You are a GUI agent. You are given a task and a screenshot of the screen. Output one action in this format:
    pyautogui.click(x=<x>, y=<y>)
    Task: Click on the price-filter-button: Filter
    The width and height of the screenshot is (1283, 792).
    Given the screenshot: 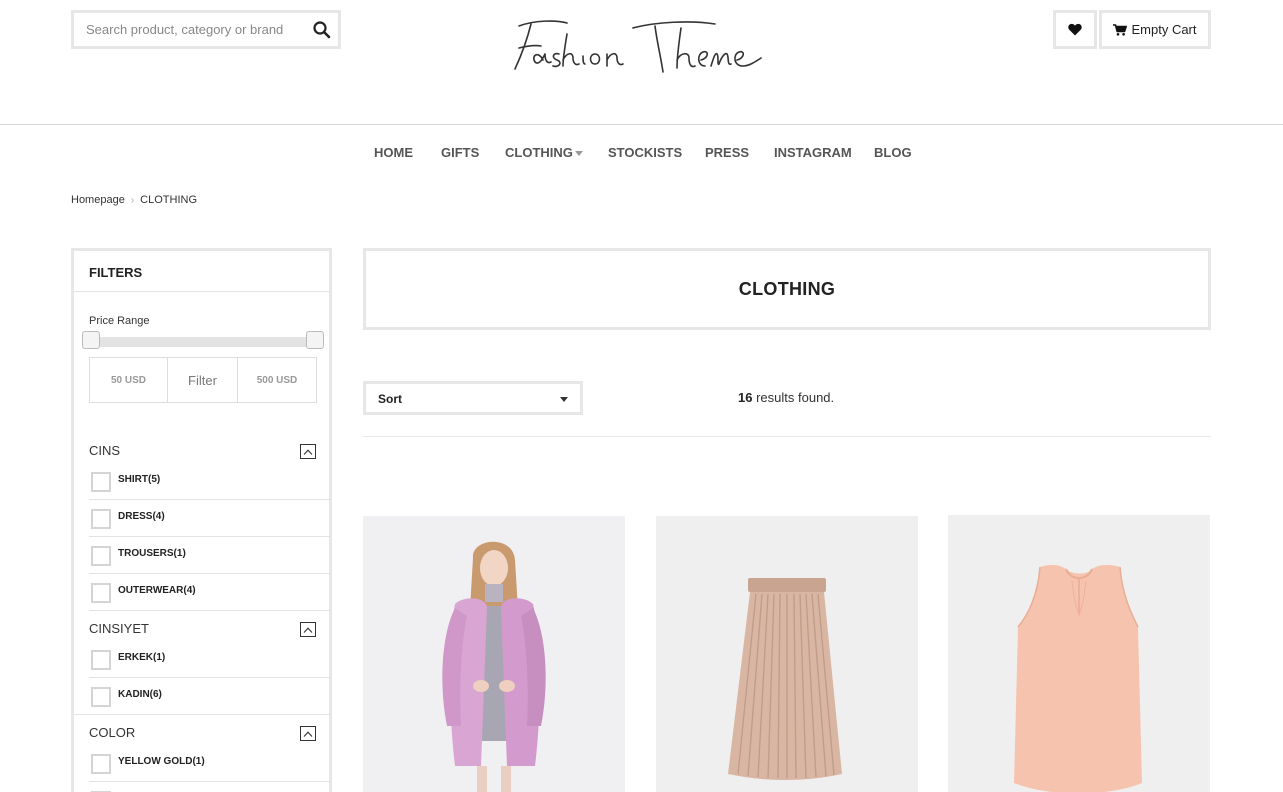 What is the action you would take?
    pyautogui.click(x=203, y=380)
    